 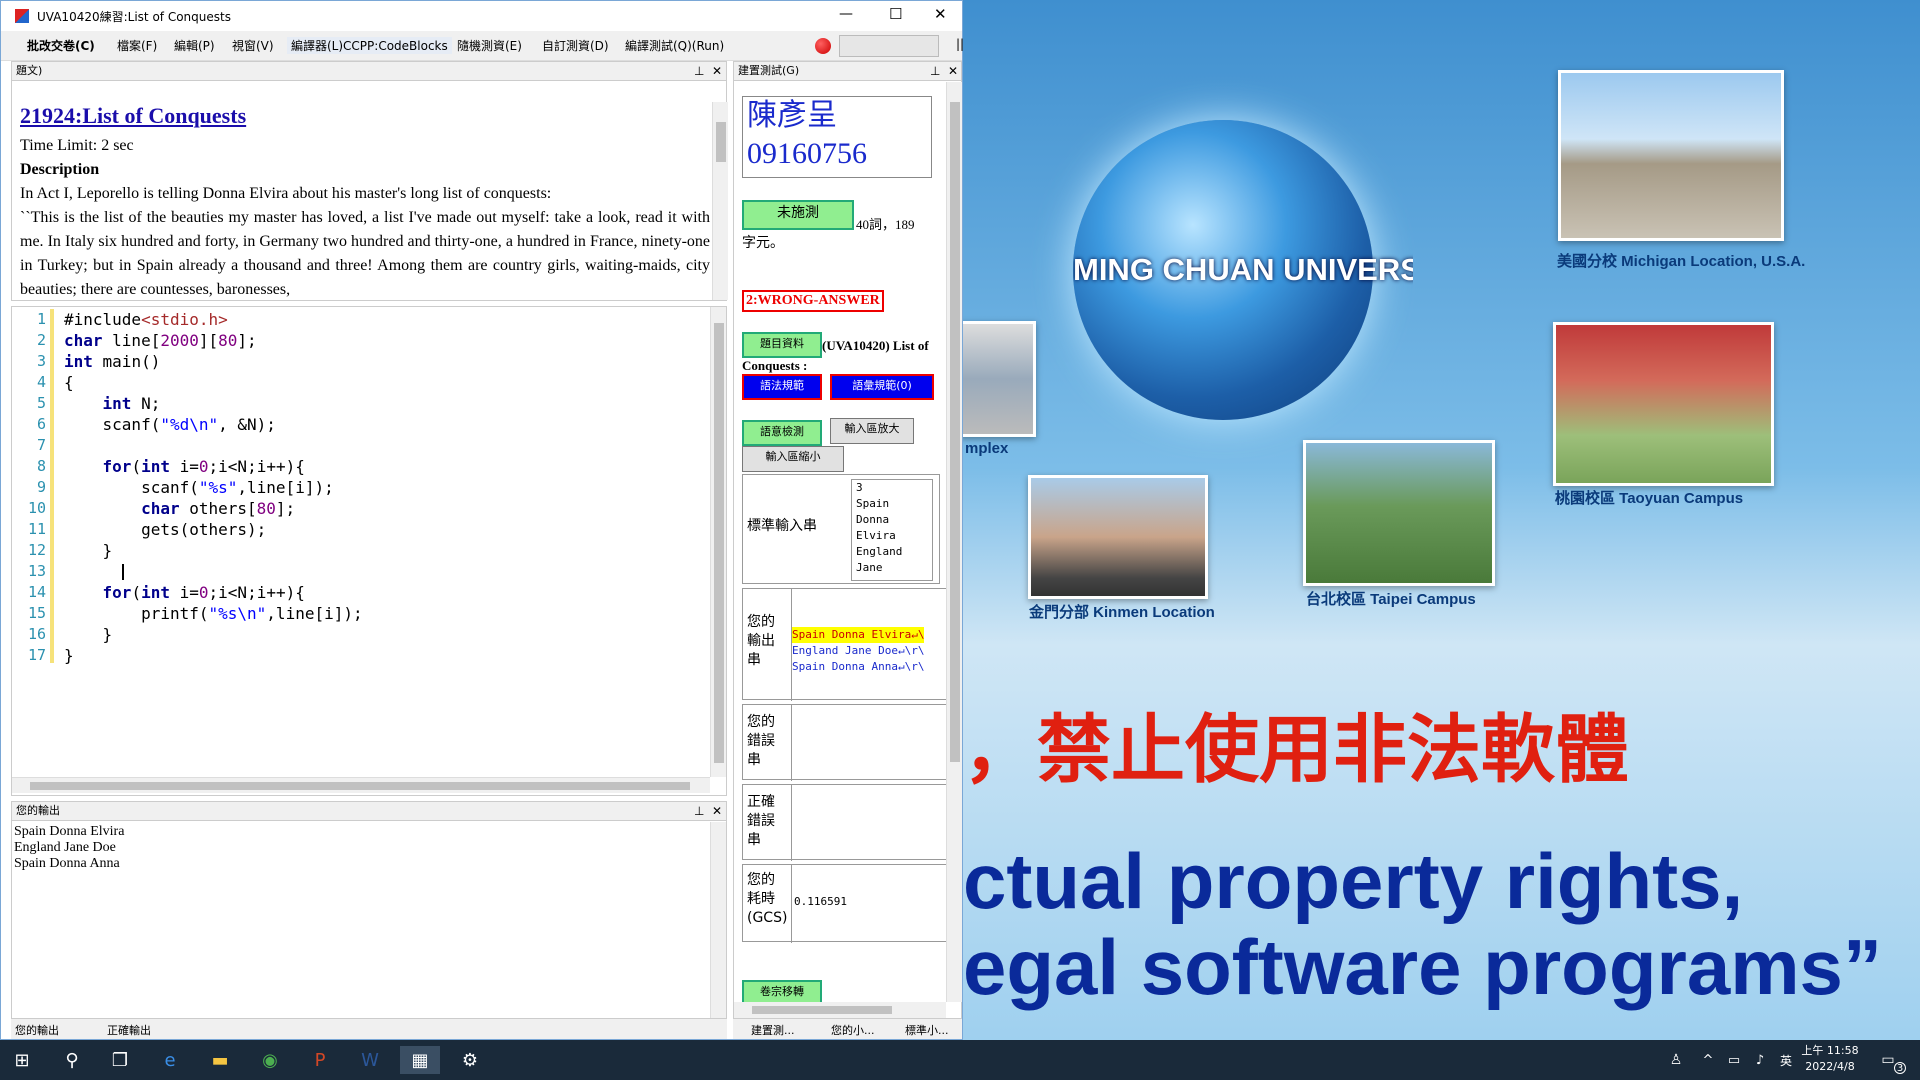 I want to click on code-line-10: char others[80];, so click(x=218, y=508).